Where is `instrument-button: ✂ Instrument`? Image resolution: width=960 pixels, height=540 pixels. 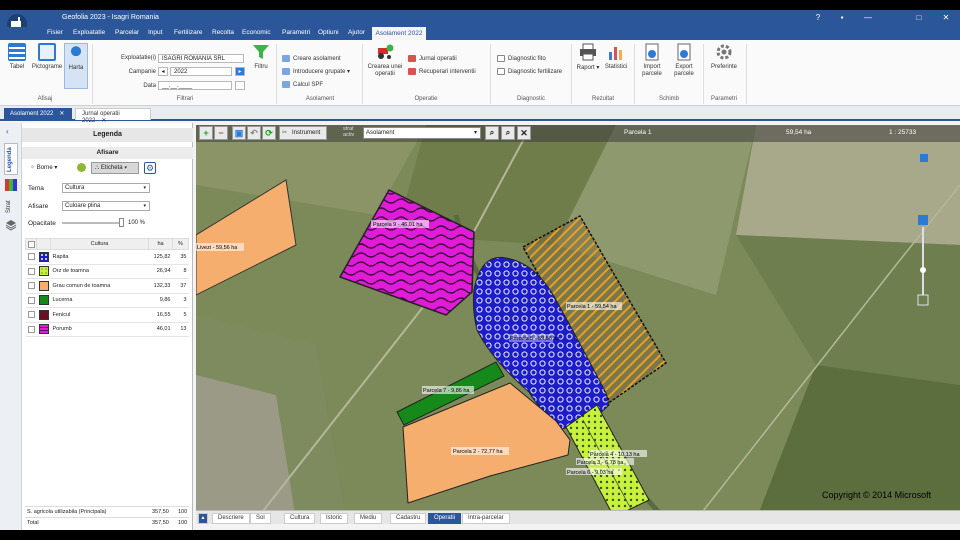 instrument-button: ✂ Instrument is located at coordinates (303, 133).